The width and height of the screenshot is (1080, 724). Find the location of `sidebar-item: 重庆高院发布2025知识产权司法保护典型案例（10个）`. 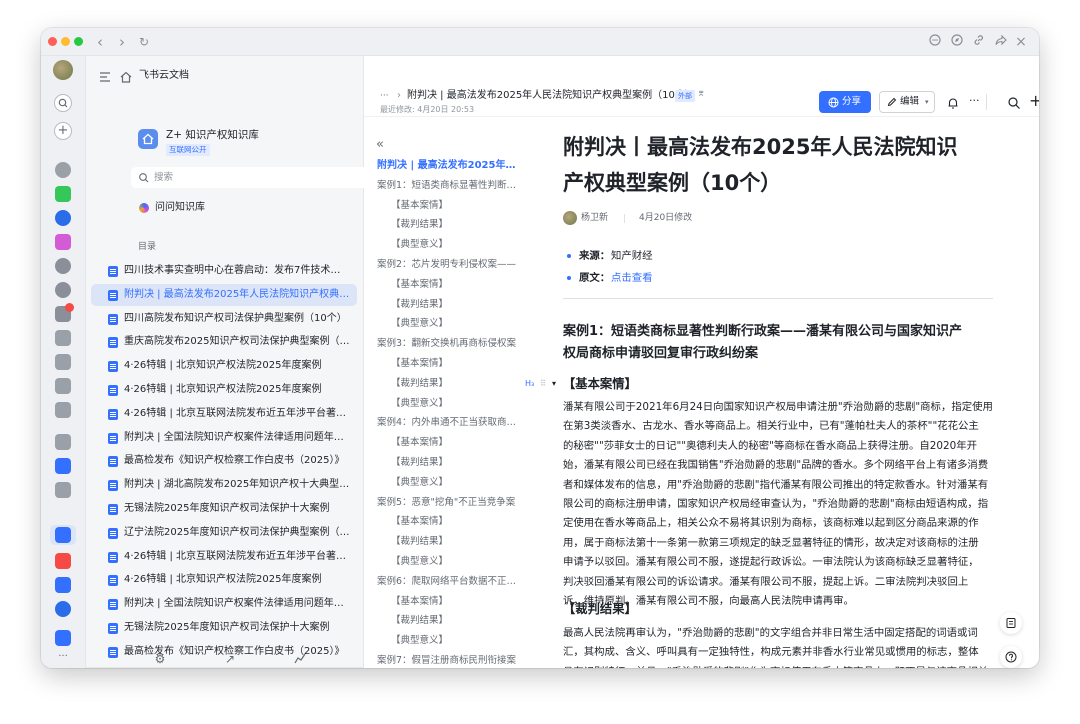

sidebar-item: 重庆高院发布2025知识产权司法保护典型案例（10个） is located at coordinates (224, 342).